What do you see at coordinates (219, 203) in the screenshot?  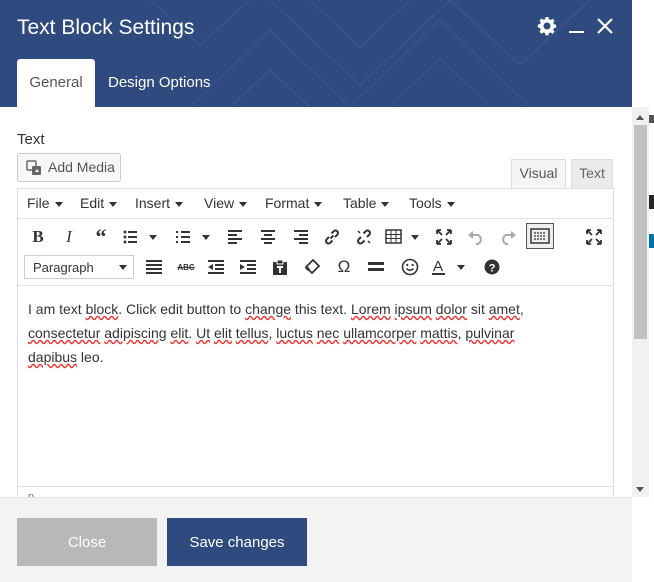 I see `menu-view-label: View` at bounding box center [219, 203].